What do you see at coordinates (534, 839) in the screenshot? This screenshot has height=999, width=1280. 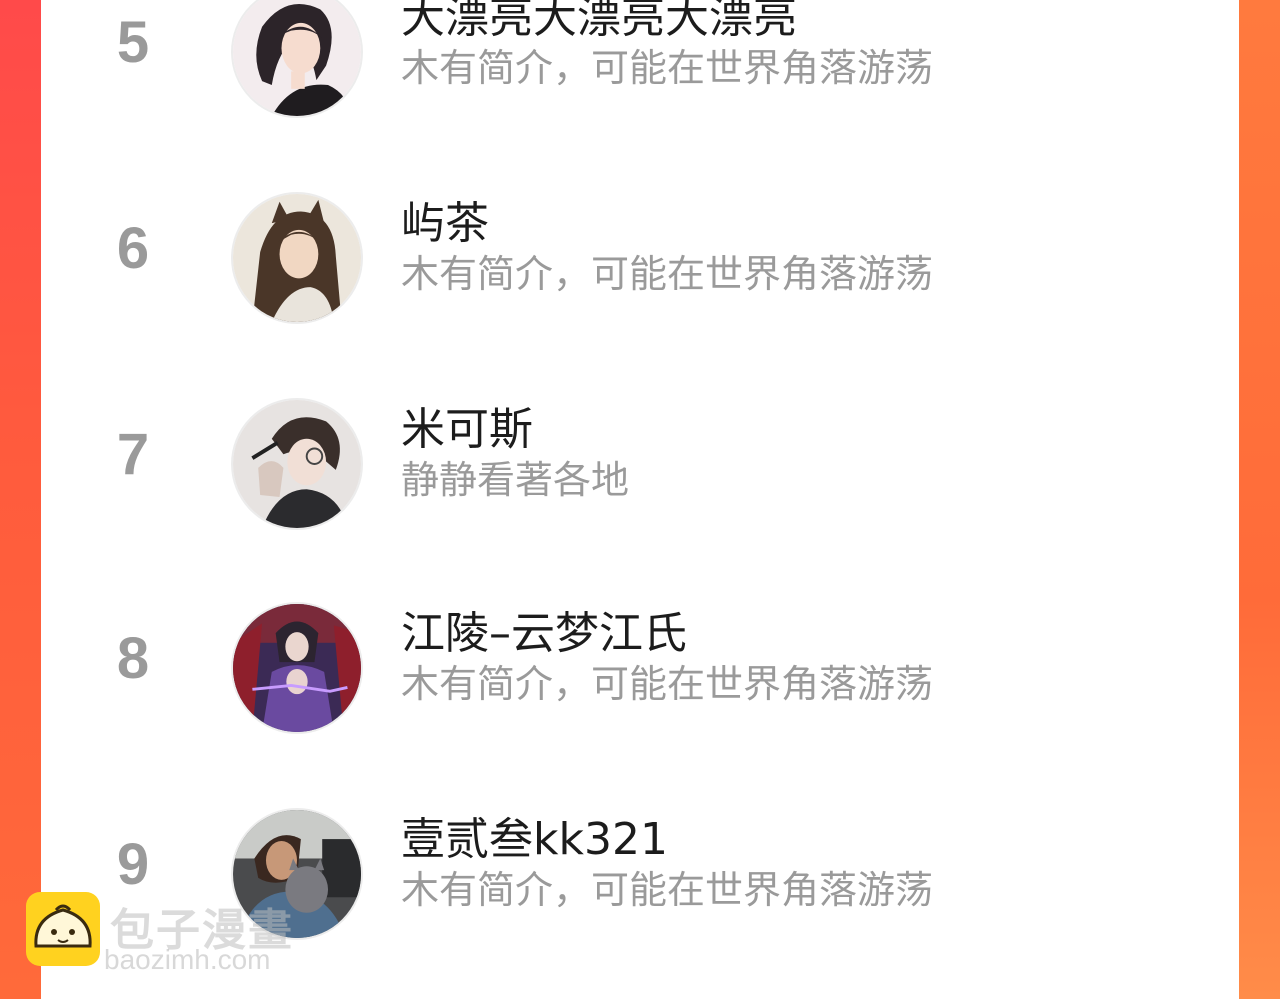 I see `user-name: 壹贰叁kk321` at bounding box center [534, 839].